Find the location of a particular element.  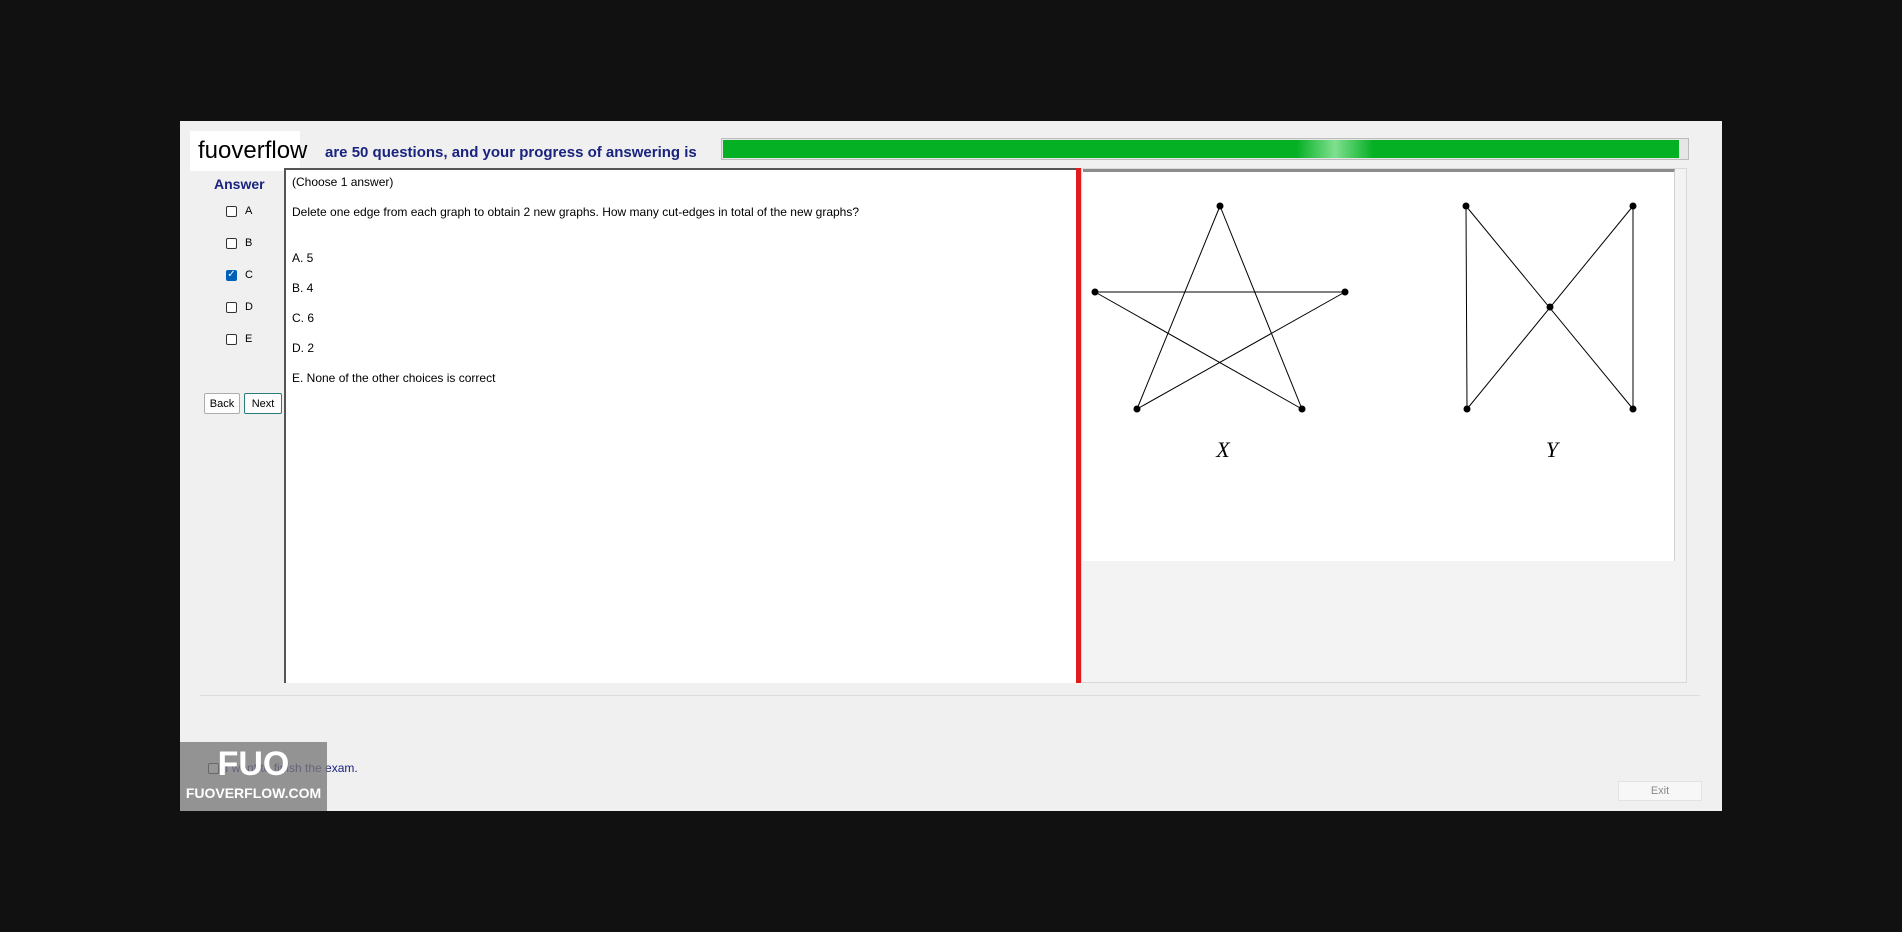

graph-figure: X Y is located at coordinates (1364, 332).